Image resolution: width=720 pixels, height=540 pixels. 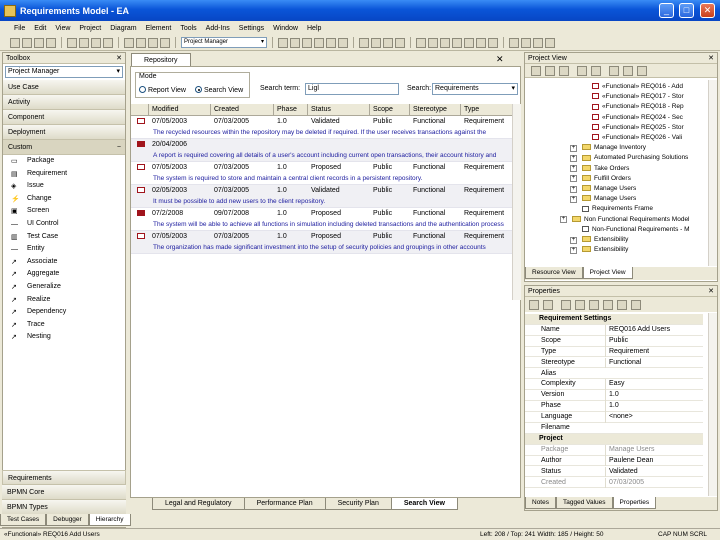 What do you see at coordinates (295, 42) in the screenshot?
I see `align-center-icon` at bounding box center [295, 42].